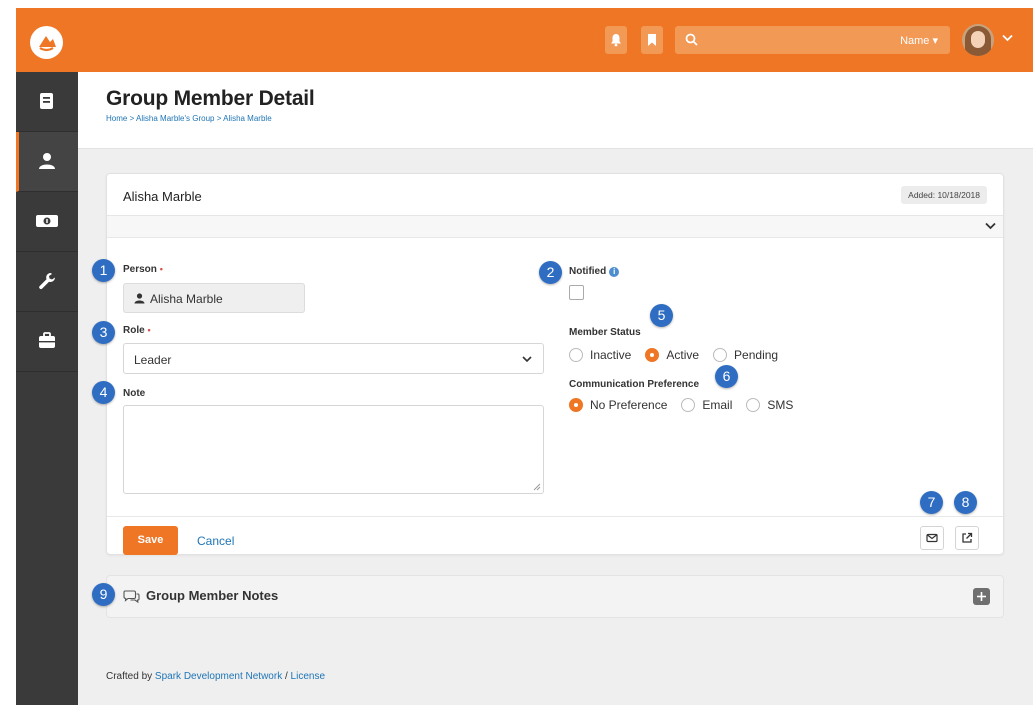  Describe the element at coordinates (717, 405) in the screenshot. I see `radio-label: Email` at that location.